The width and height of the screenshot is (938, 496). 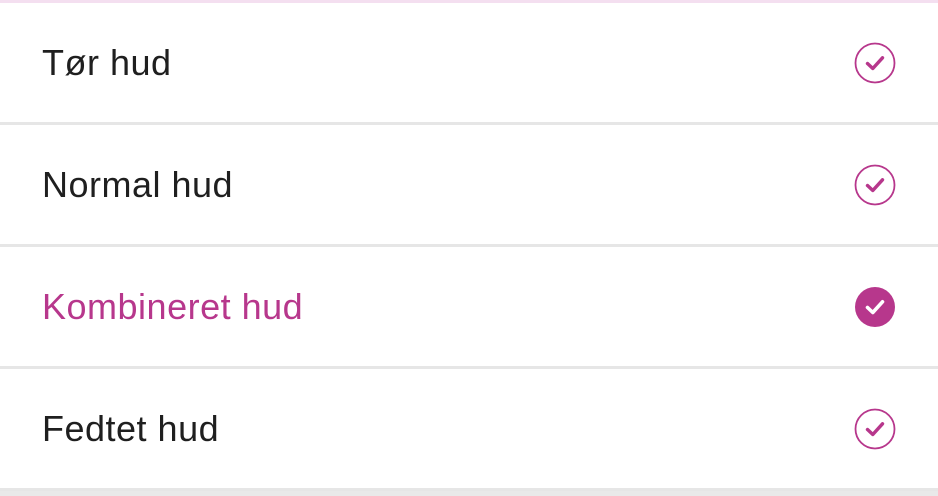 I want to click on option-label-selected: Kombineret hud, so click(x=173, y=306).